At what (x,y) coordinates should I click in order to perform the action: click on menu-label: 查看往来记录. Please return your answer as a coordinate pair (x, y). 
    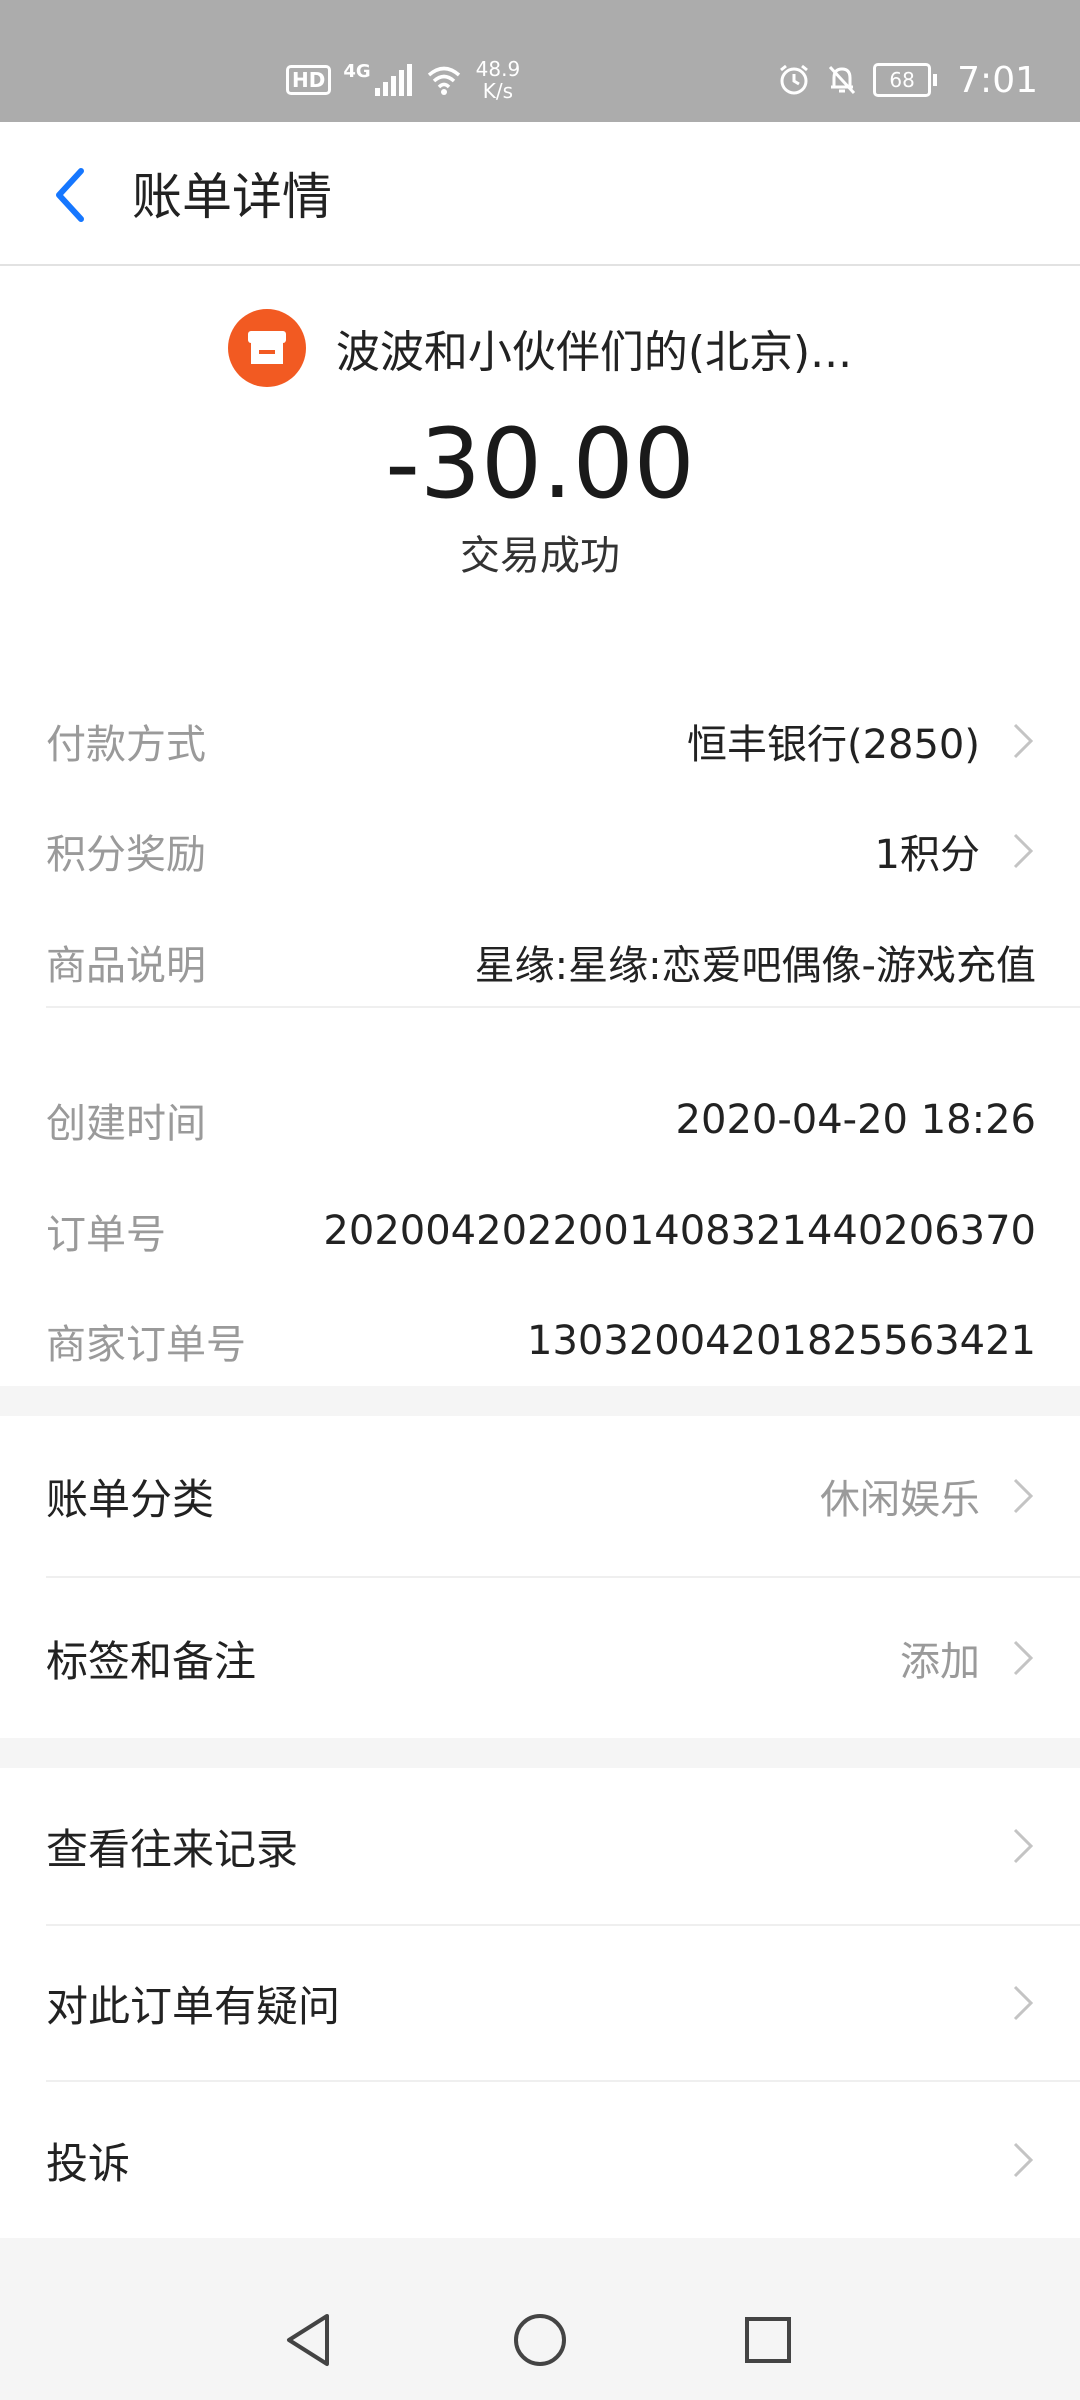
    Looking at the image, I should click on (172, 1849).